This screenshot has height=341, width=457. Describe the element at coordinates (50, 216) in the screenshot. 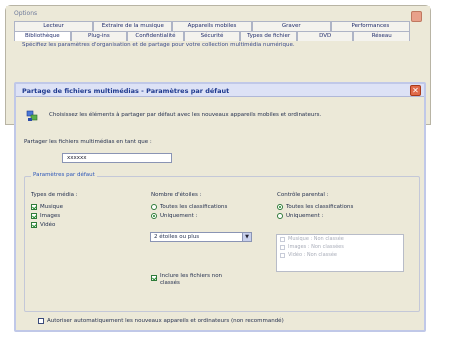

I see `checkbox-images-label: Images` at that location.